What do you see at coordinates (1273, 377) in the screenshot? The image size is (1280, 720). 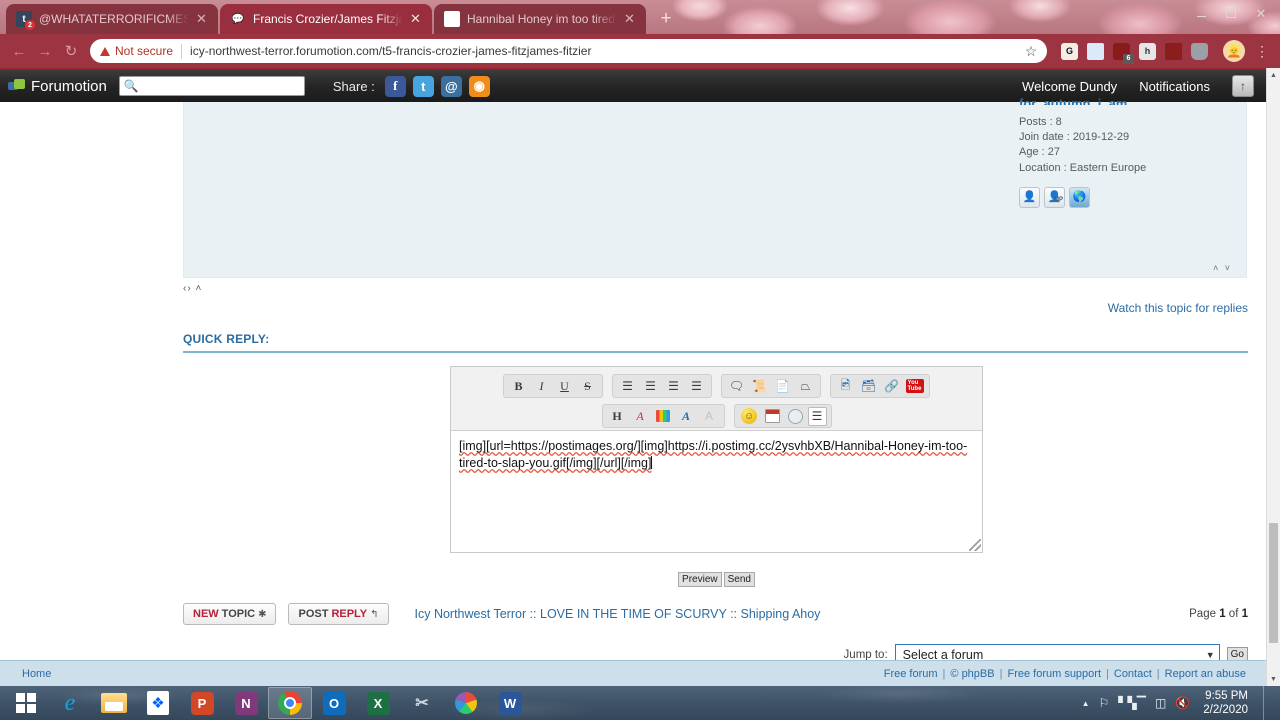 I see `page-scrollbar: ▲ ▼` at bounding box center [1273, 377].